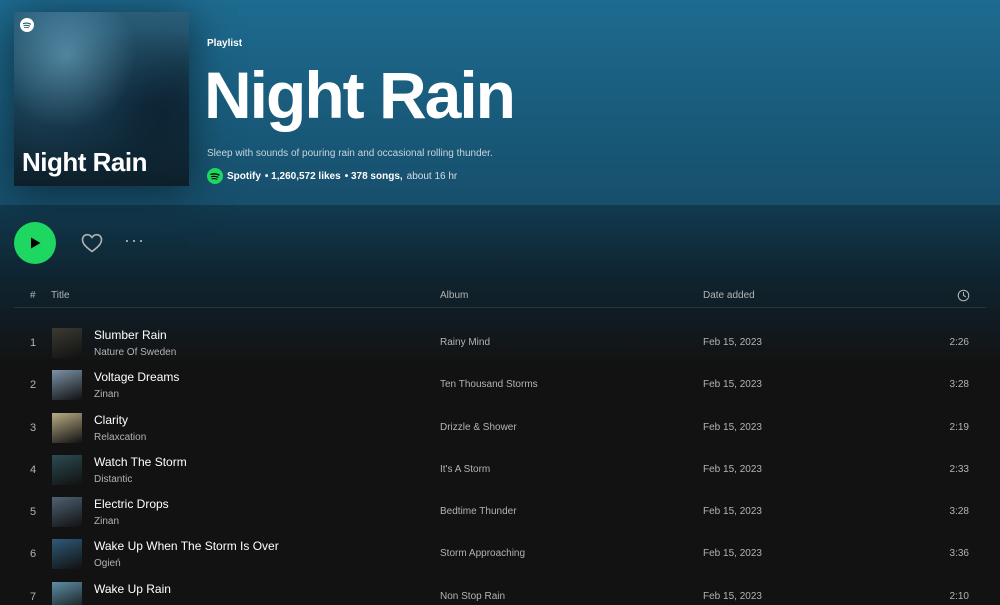 The width and height of the screenshot is (1000, 605). What do you see at coordinates (959, 554) in the screenshot?
I see `track-duration: 3:36` at bounding box center [959, 554].